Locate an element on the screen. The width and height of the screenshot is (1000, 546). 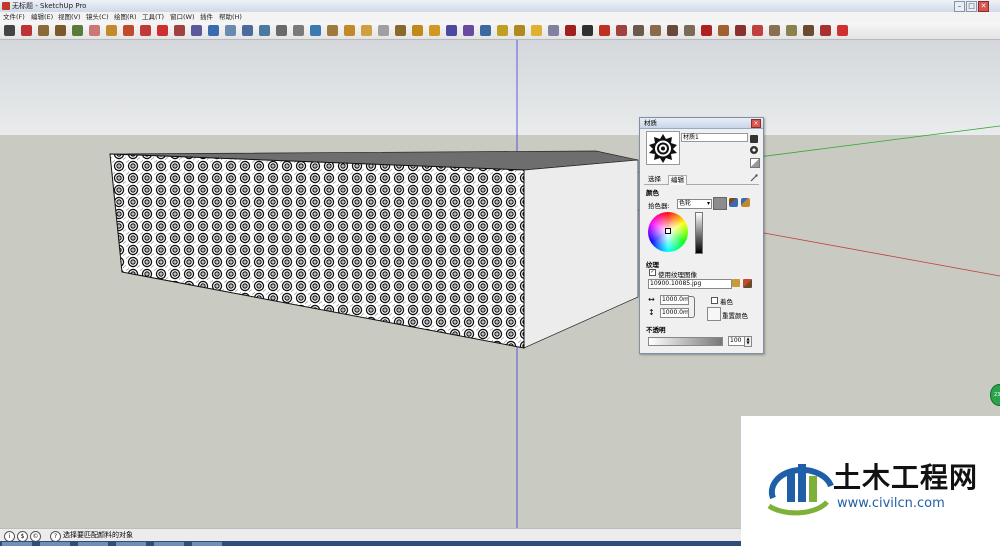
menu-plugins: 插件 is located at coordinates (206, 17).